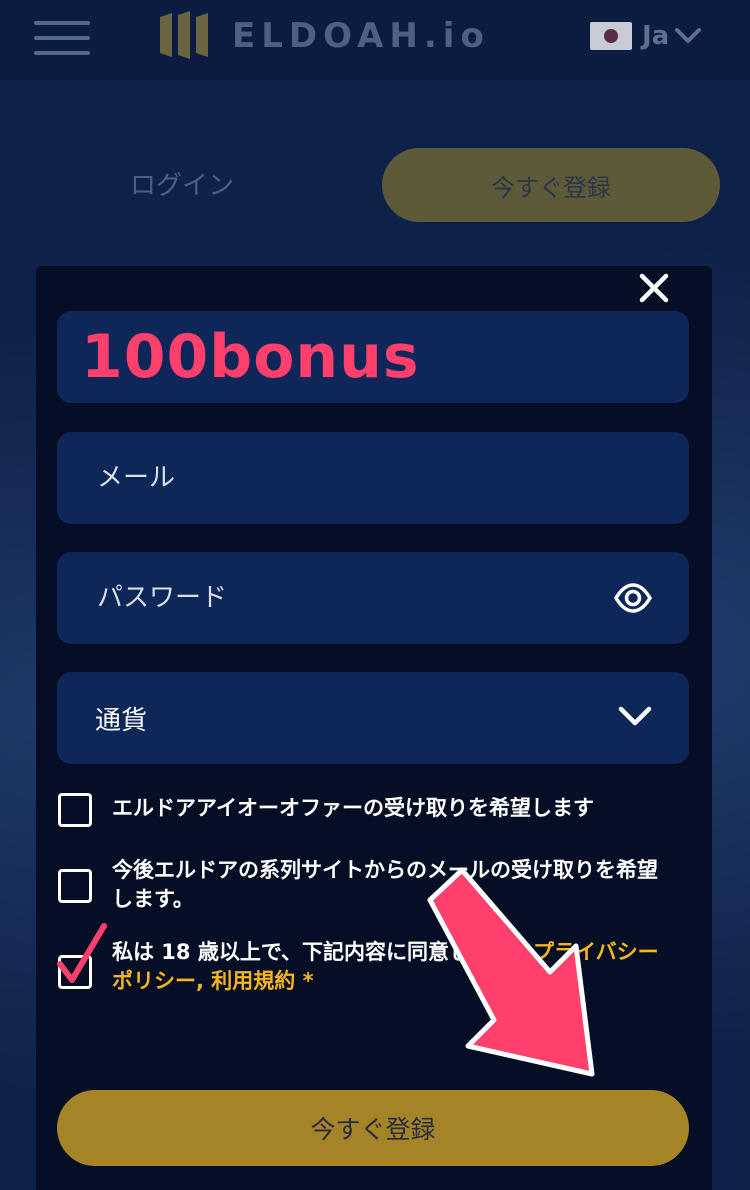 The width and height of the screenshot is (750, 1190). What do you see at coordinates (75, 810) in the screenshot?
I see `offers-consent-checkbox` at bounding box center [75, 810].